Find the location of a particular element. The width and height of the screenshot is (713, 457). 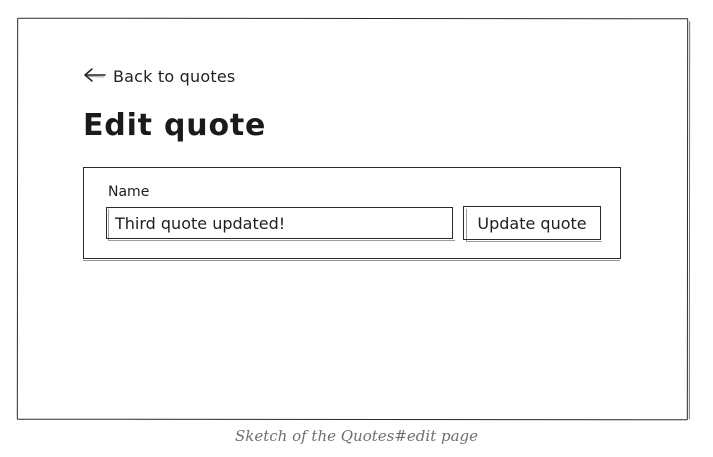

back-to-quotes-link: Back to quotes is located at coordinates (159, 76).